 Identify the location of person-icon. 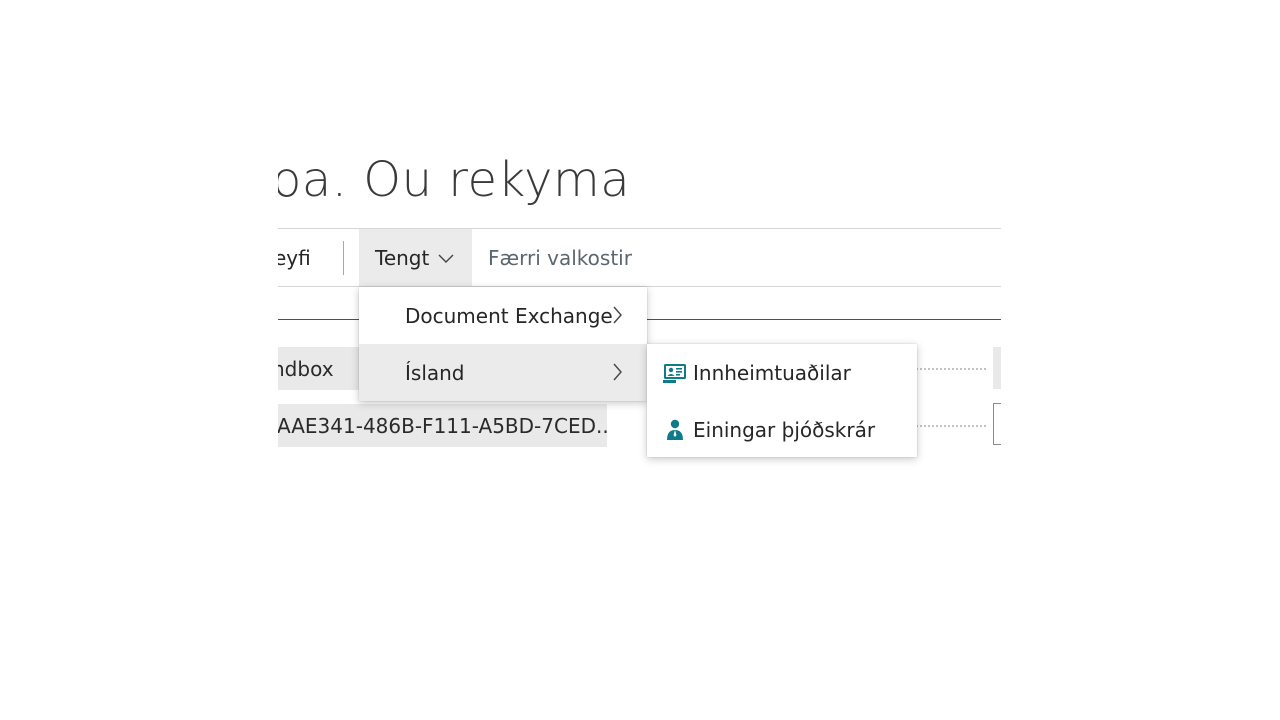
(675, 430).